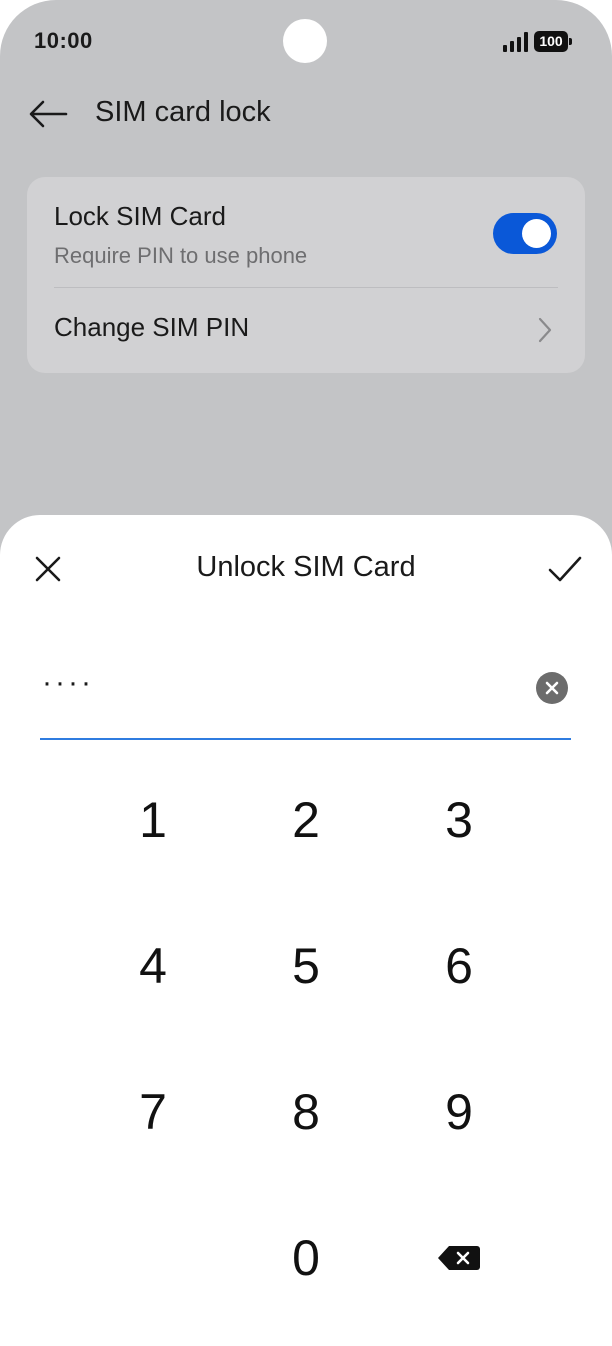  What do you see at coordinates (306, 232) in the screenshot?
I see `lock-sim-row: Lock SIM Card Require PIN to use phone` at bounding box center [306, 232].